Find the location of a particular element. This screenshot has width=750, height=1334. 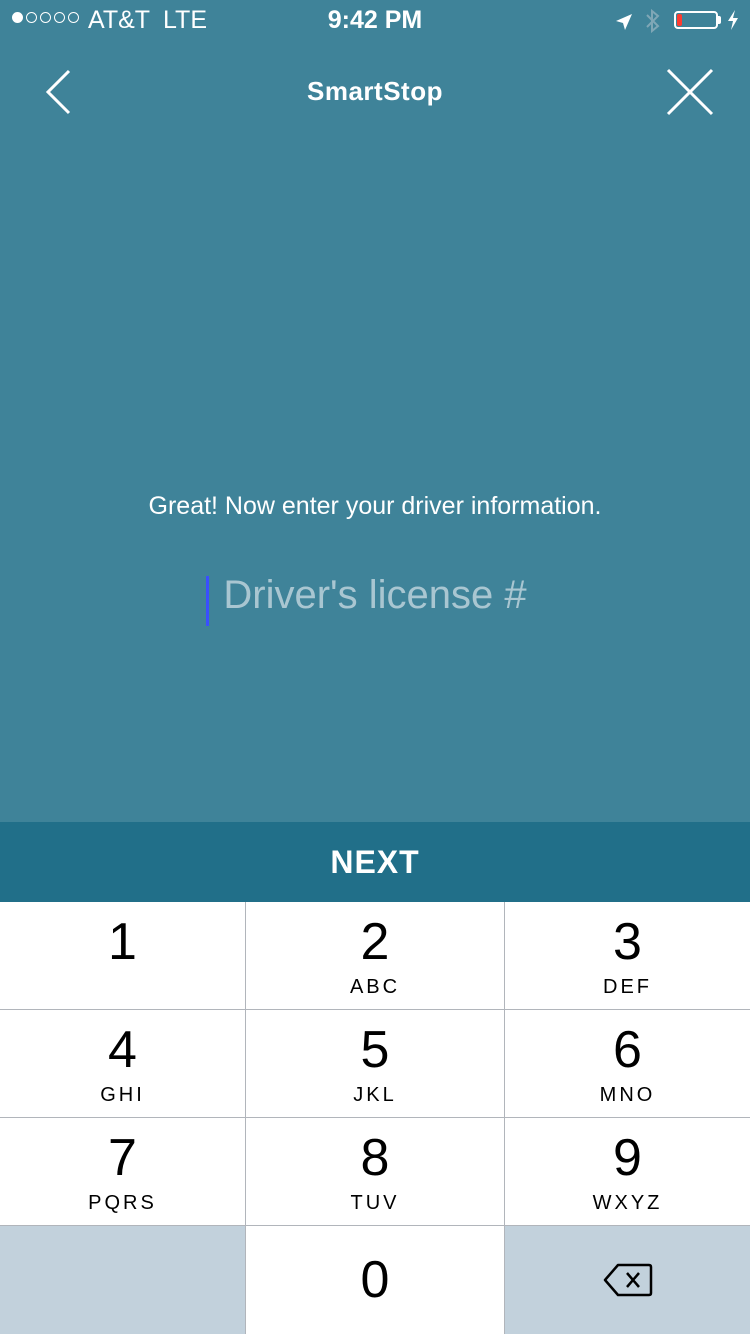

close-icon is located at coordinates (690, 92).